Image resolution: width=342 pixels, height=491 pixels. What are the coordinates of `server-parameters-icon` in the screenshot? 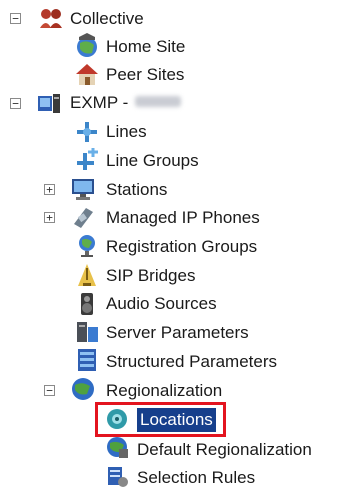 It's located at (87, 332).